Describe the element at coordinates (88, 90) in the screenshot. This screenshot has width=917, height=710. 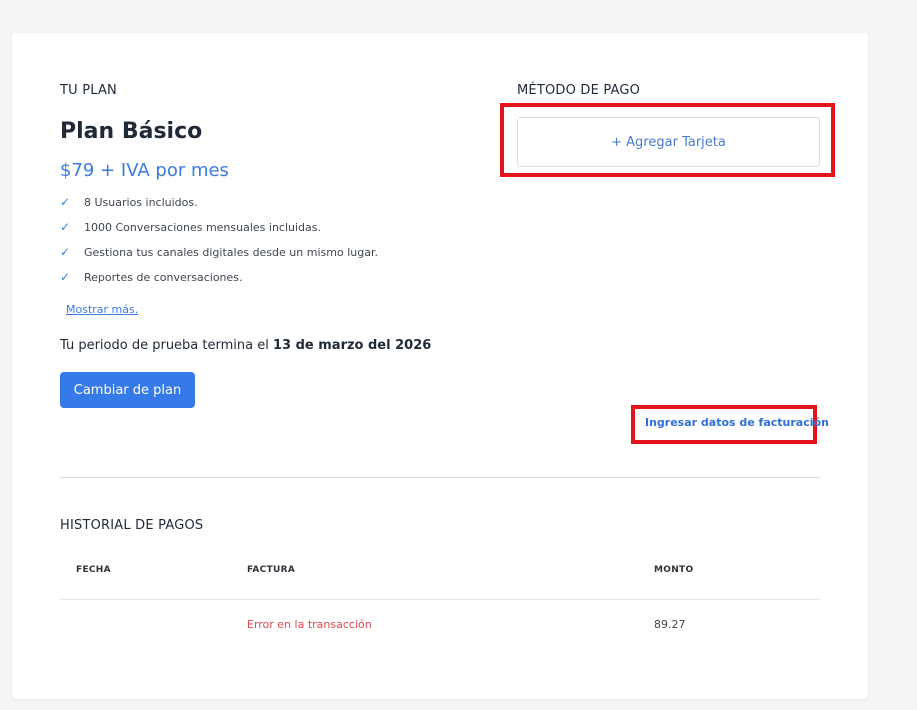
I see `plan-section-title: TU PLAN` at that location.